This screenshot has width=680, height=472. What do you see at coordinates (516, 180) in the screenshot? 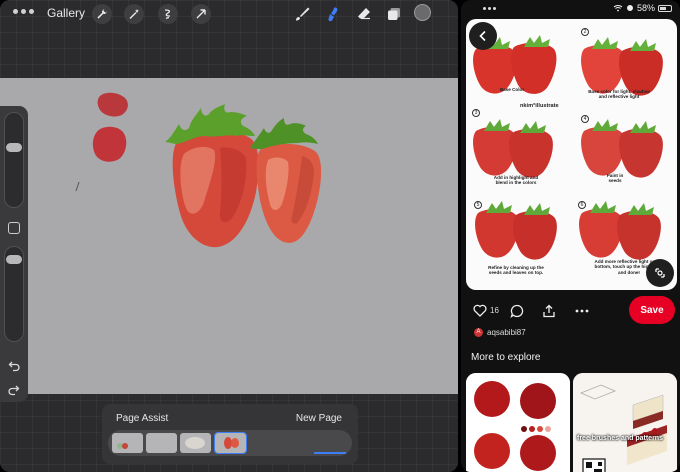
I see `step-caption: Add in highlight and blend in the colors` at bounding box center [516, 180].